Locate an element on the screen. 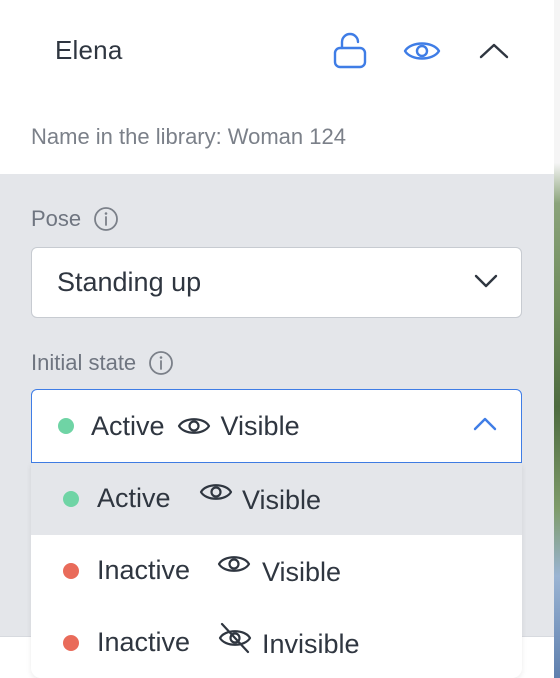  lock-toggle-button is located at coordinates (350, 51).